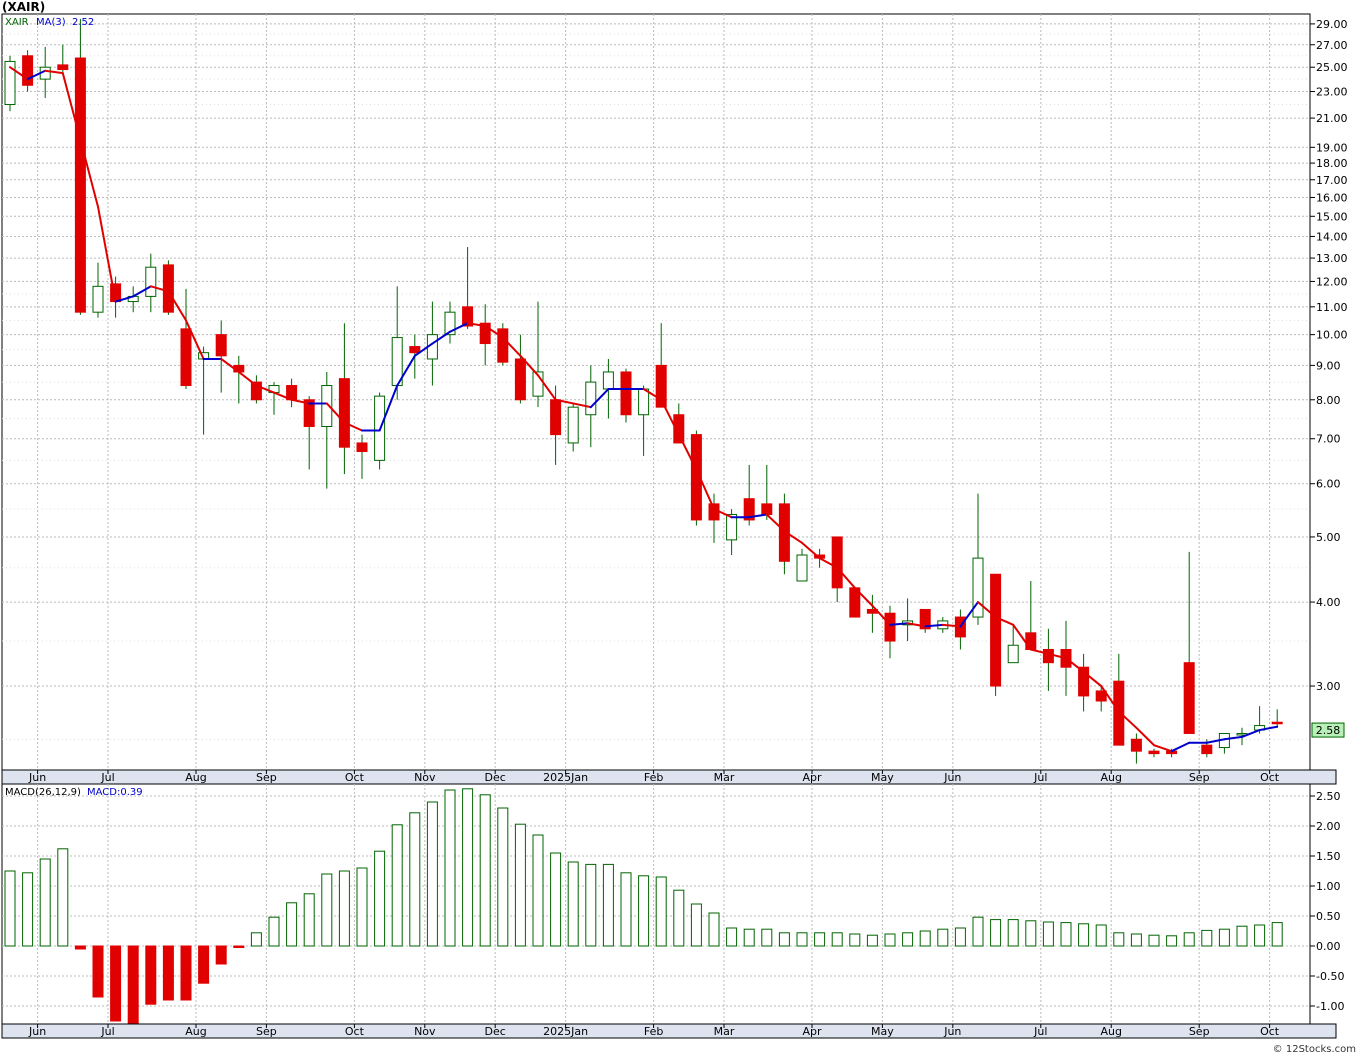 This screenshot has width=1360, height=1056. Describe the element at coordinates (425, 1031) in the screenshot. I see `macd-x-label: Nov` at that location.